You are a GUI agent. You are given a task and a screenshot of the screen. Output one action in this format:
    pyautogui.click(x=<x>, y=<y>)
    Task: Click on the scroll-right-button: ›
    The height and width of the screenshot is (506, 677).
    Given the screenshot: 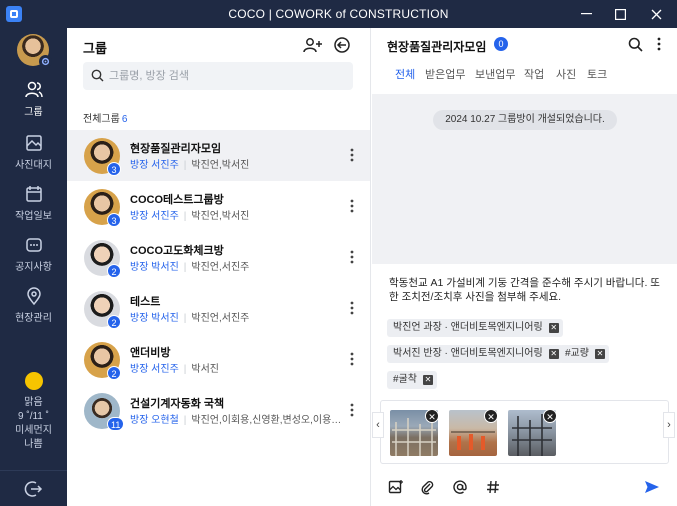 What is the action you would take?
    pyautogui.click(x=669, y=425)
    